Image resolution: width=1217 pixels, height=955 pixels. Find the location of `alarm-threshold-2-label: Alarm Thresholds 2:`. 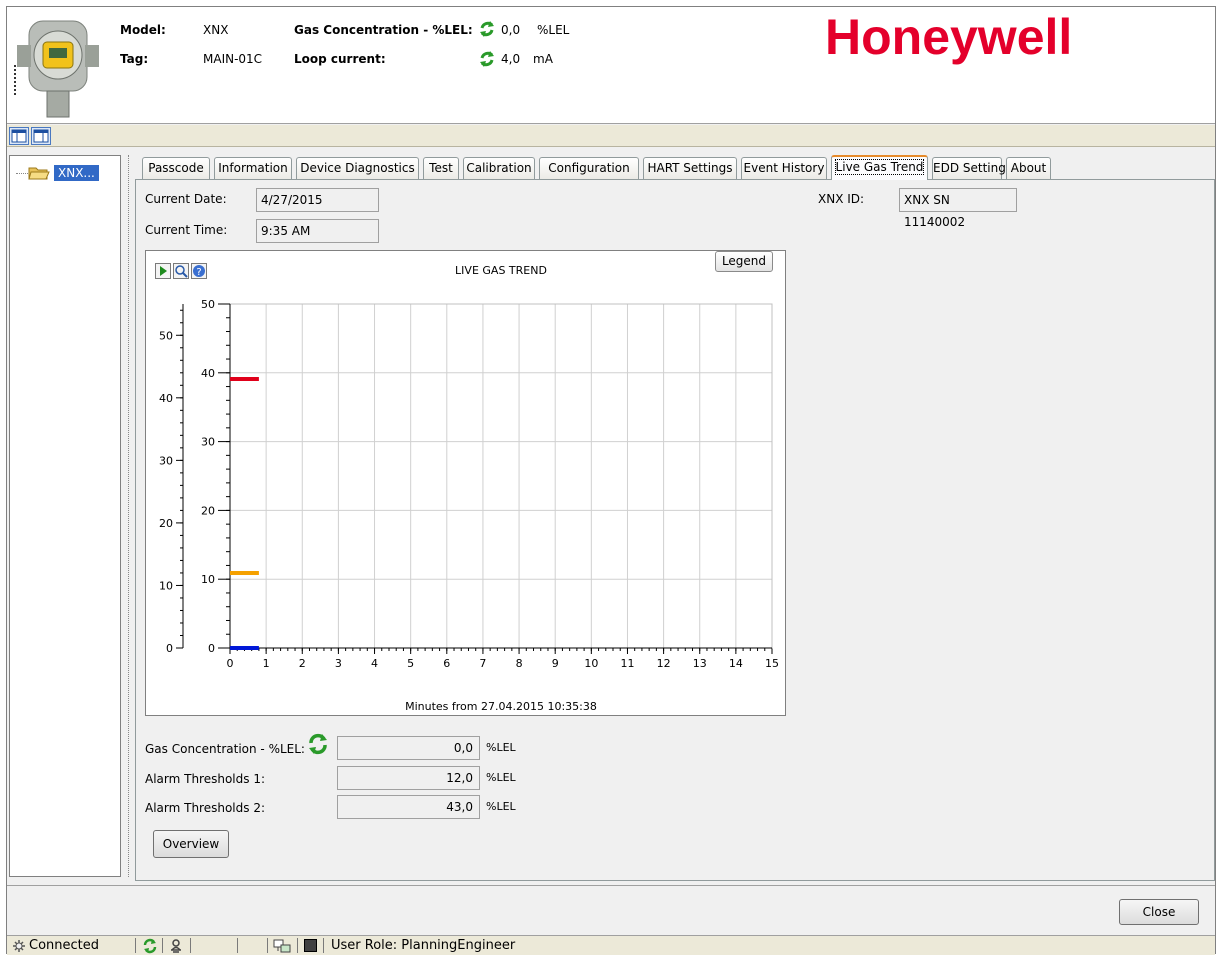

alarm-threshold-2-label: Alarm Thresholds 2: is located at coordinates (205, 808).